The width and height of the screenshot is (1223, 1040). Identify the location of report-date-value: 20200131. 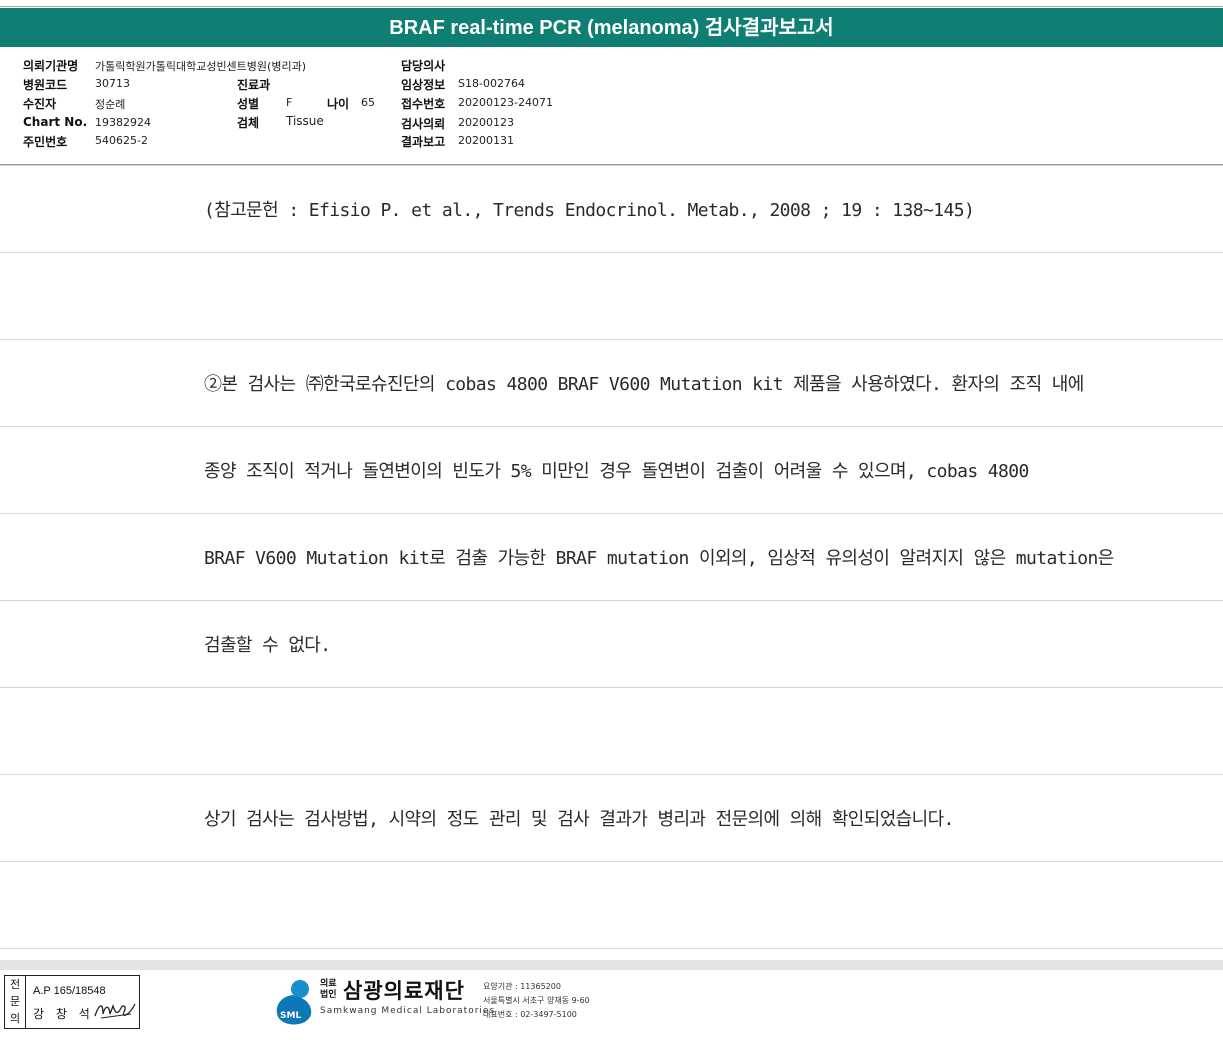
(486, 140).